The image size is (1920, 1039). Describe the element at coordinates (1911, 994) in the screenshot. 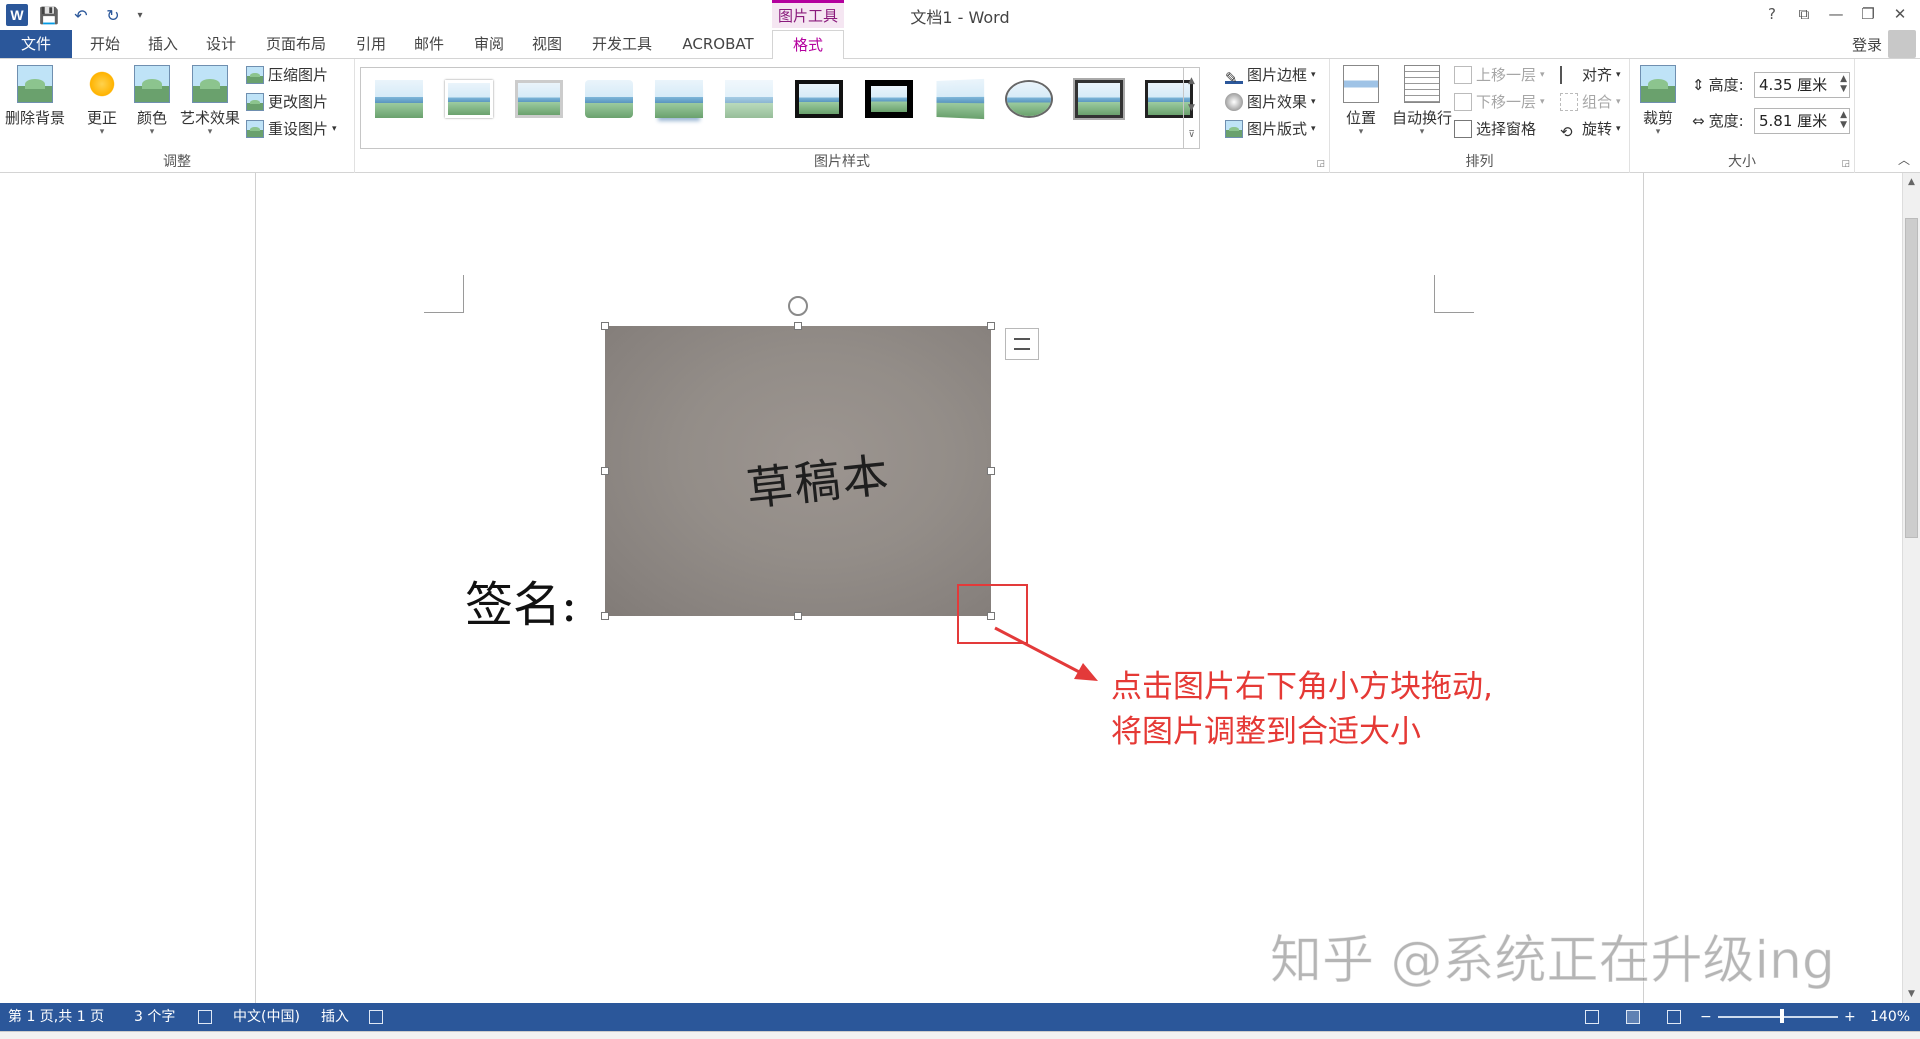

I see `scroll-down-icon: ▼` at that location.